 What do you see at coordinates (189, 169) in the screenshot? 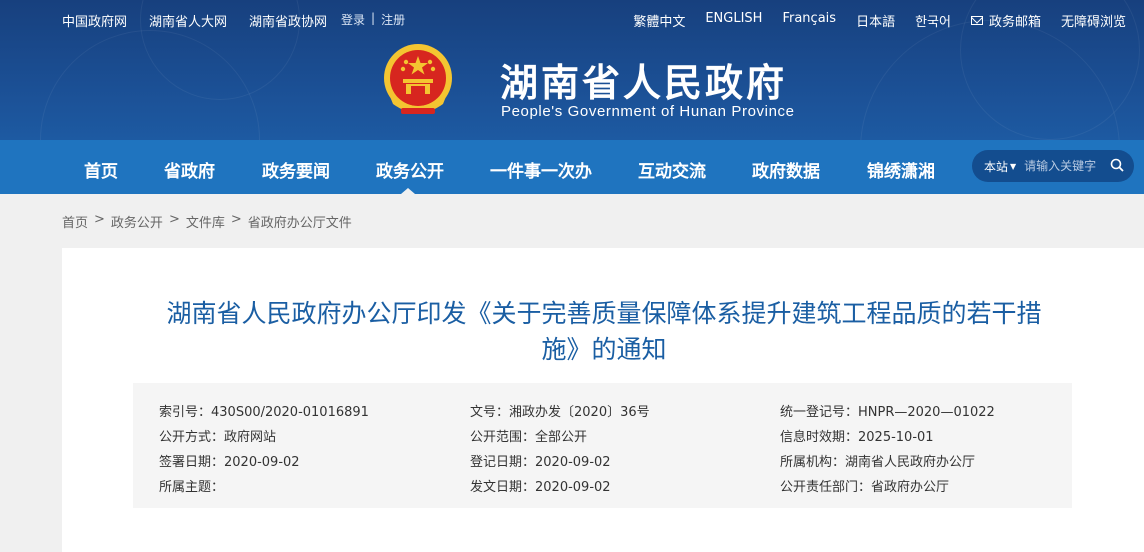
I see `nav-item-provincial-gov: 省政府` at bounding box center [189, 169].